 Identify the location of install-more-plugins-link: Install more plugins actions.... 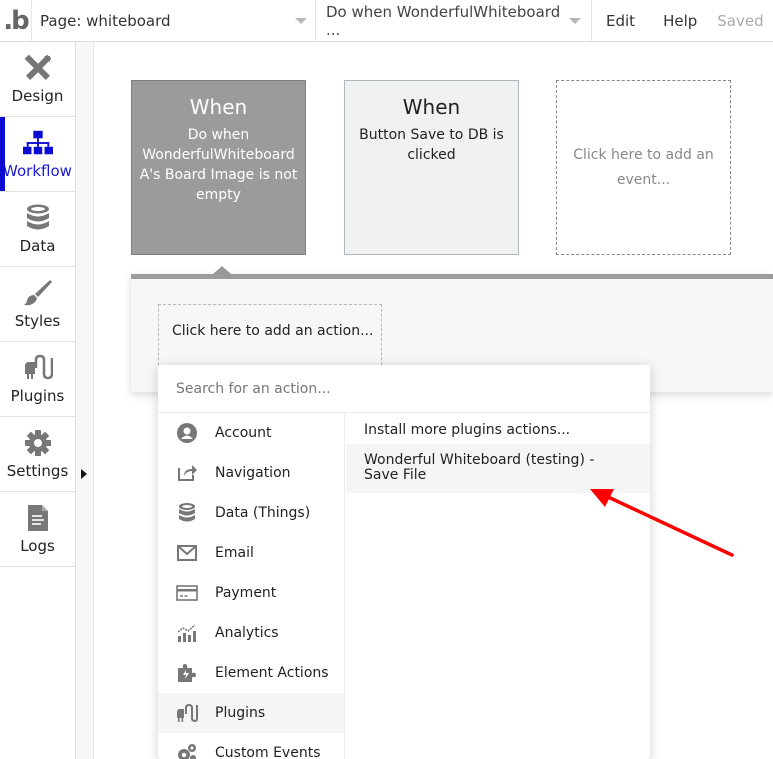
(498, 428).